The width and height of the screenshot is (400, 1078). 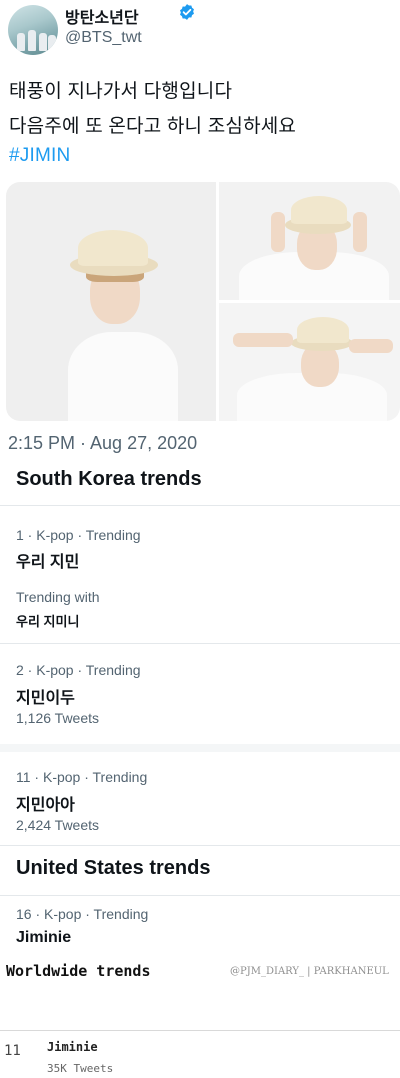 What do you see at coordinates (153, 126) in the screenshot?
I see `tweet-text-line: 다음주에 또 온다고 하니 조심하세요` at bounding box center [153, 126].